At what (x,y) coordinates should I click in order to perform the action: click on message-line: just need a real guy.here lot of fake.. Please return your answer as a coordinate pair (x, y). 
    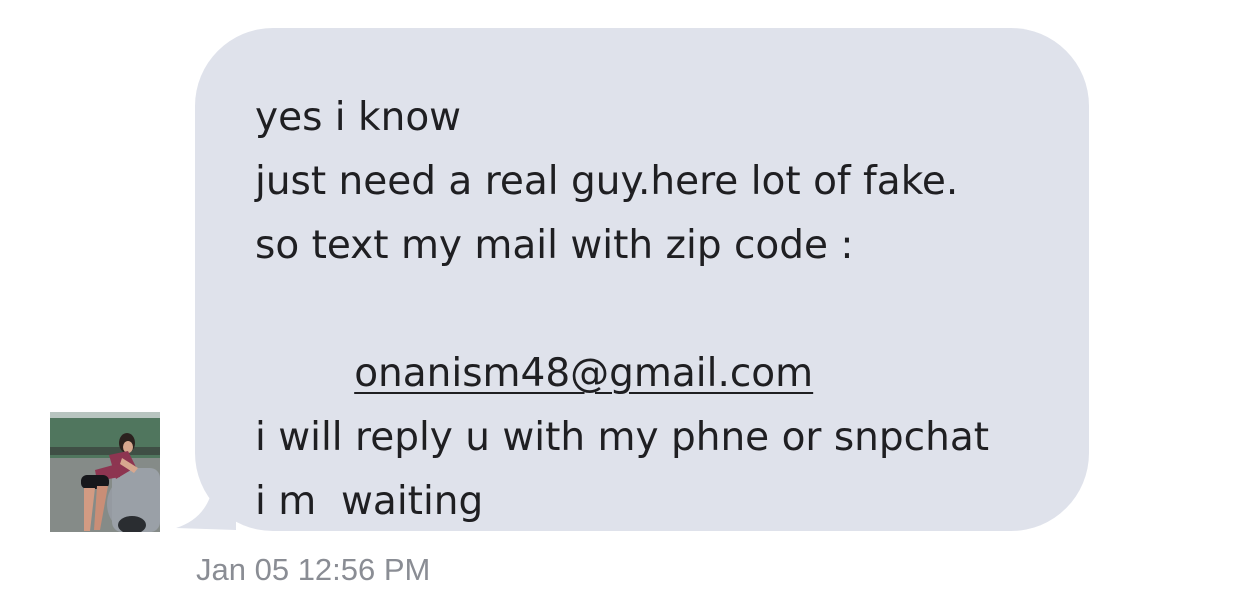
    Looking at the image, I should click on (607, 181).